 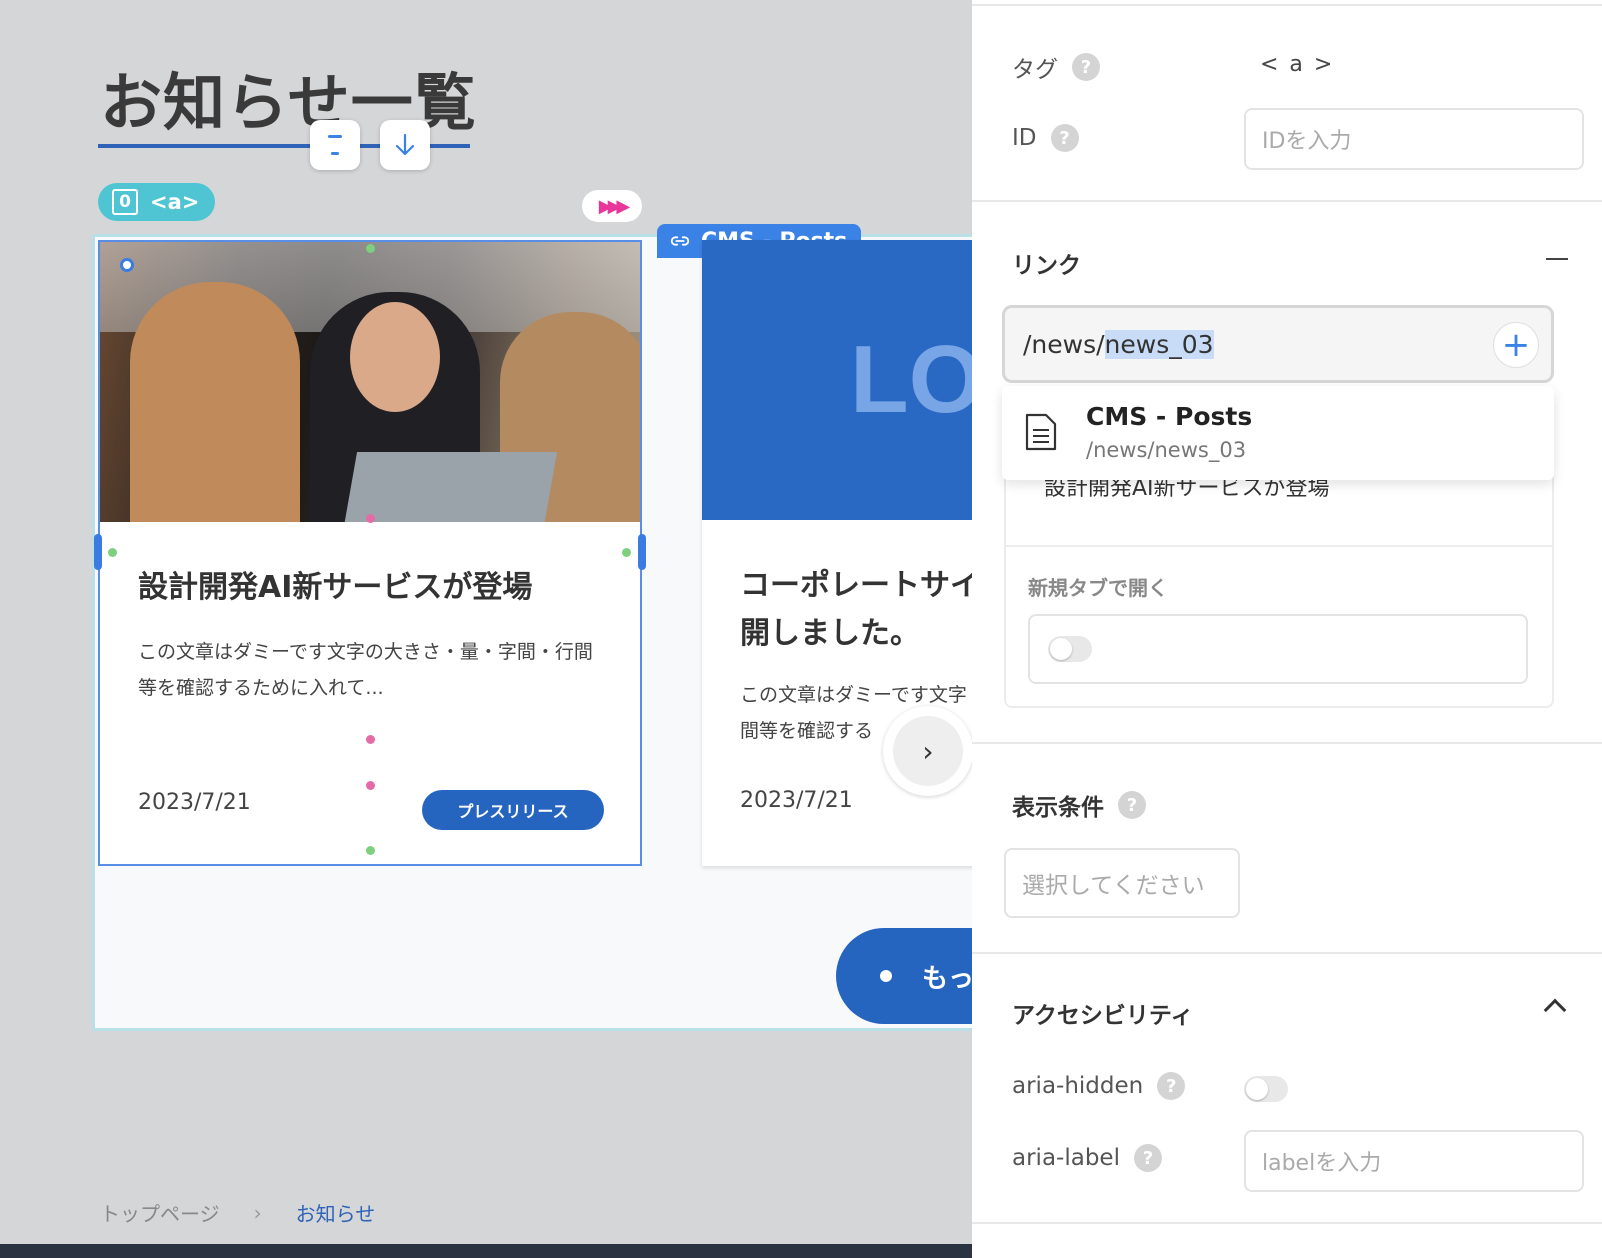 I want to click on chevron-up-icon, so click(x=1555, y=1010).